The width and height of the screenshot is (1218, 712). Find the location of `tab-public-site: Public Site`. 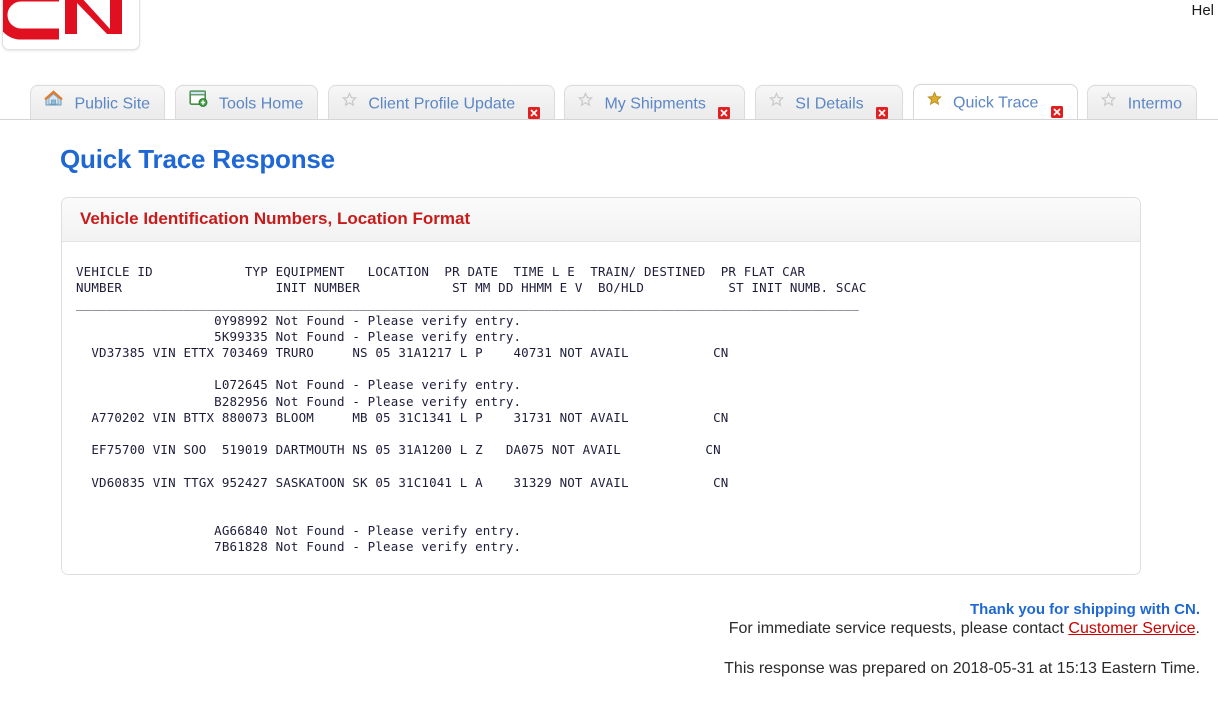

tab-public-site: Public Site is located at coordinates (98, 102).